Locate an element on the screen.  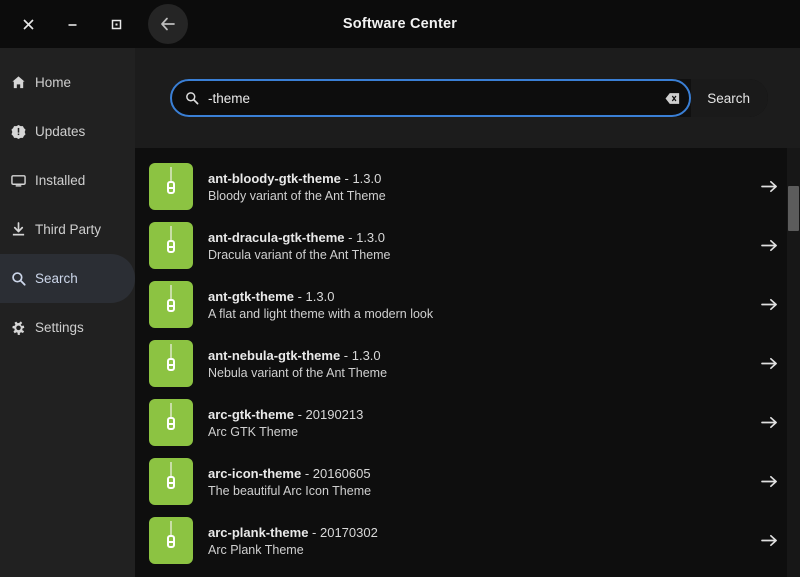
updates-icon is located at coordinates (18, 132).